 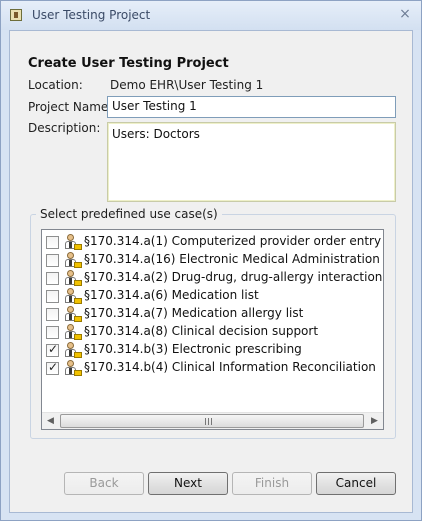 What do you see at coordinates (64, 128) in the screenshot?
I see `description-label: Description:` at bounding box center [64, 128].